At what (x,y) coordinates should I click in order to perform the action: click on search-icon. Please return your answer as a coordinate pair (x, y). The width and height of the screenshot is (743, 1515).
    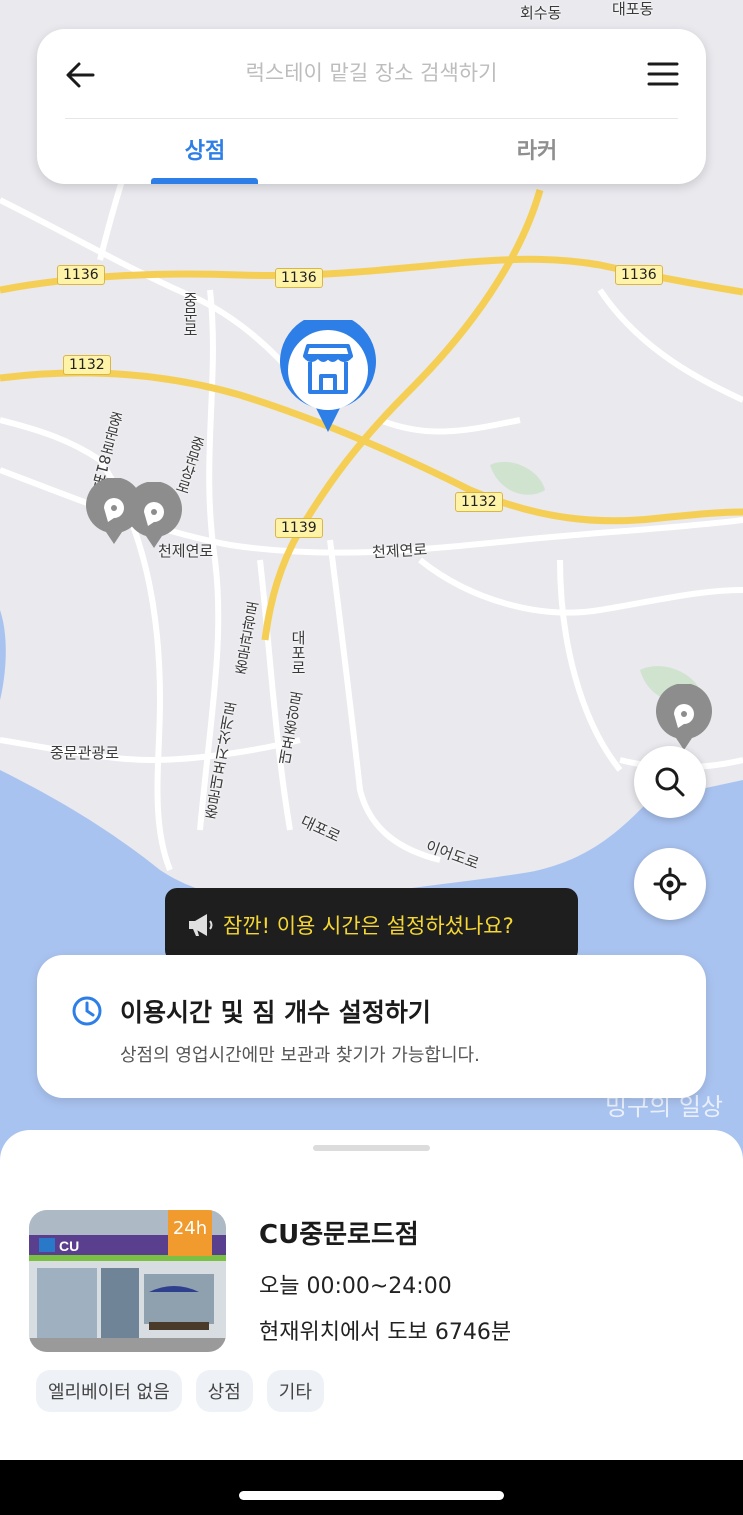
    Looking at the image, I should click on (670, 782).